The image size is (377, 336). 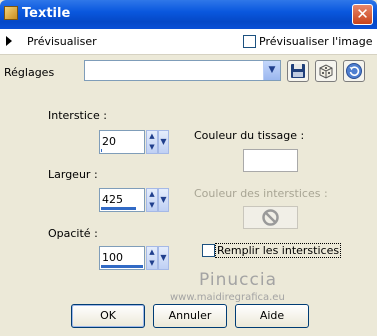 I want to click on no-entry-icon, so click(x=270, y=217).